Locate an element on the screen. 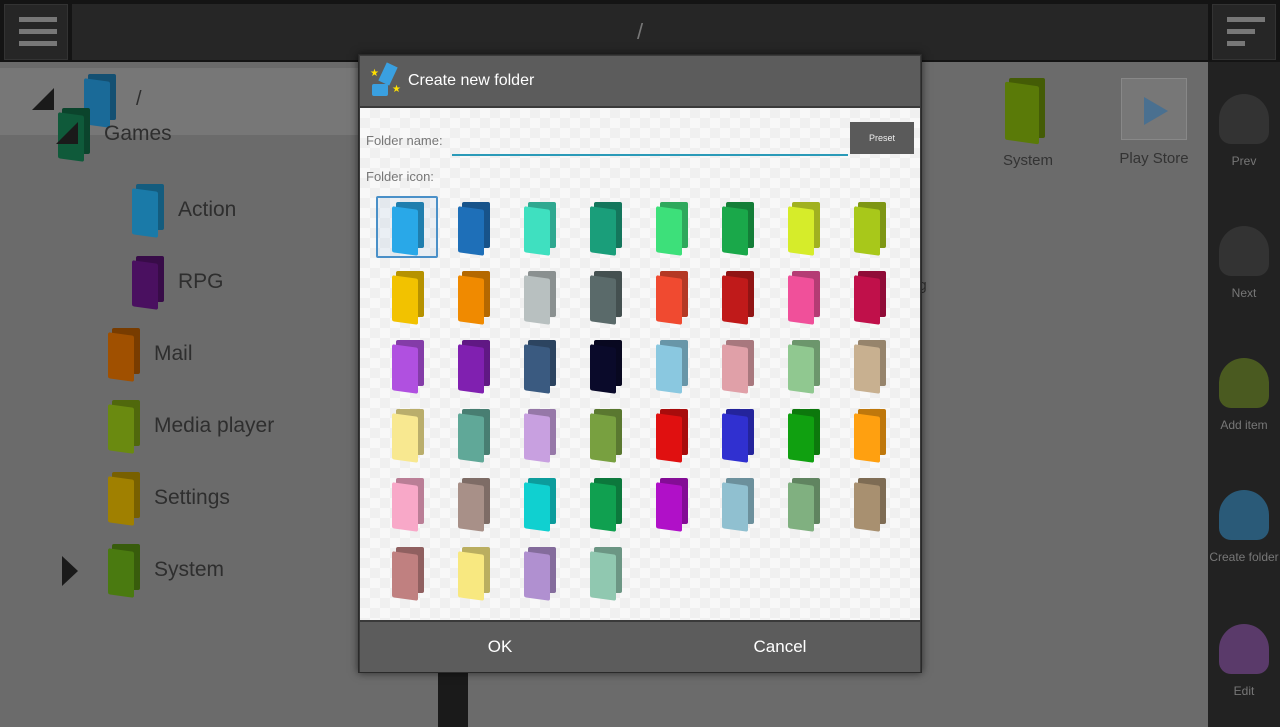 Image resolution: width=1280 pixels, height=727 pixels. current-path: / is located at coordinates (640, 32).